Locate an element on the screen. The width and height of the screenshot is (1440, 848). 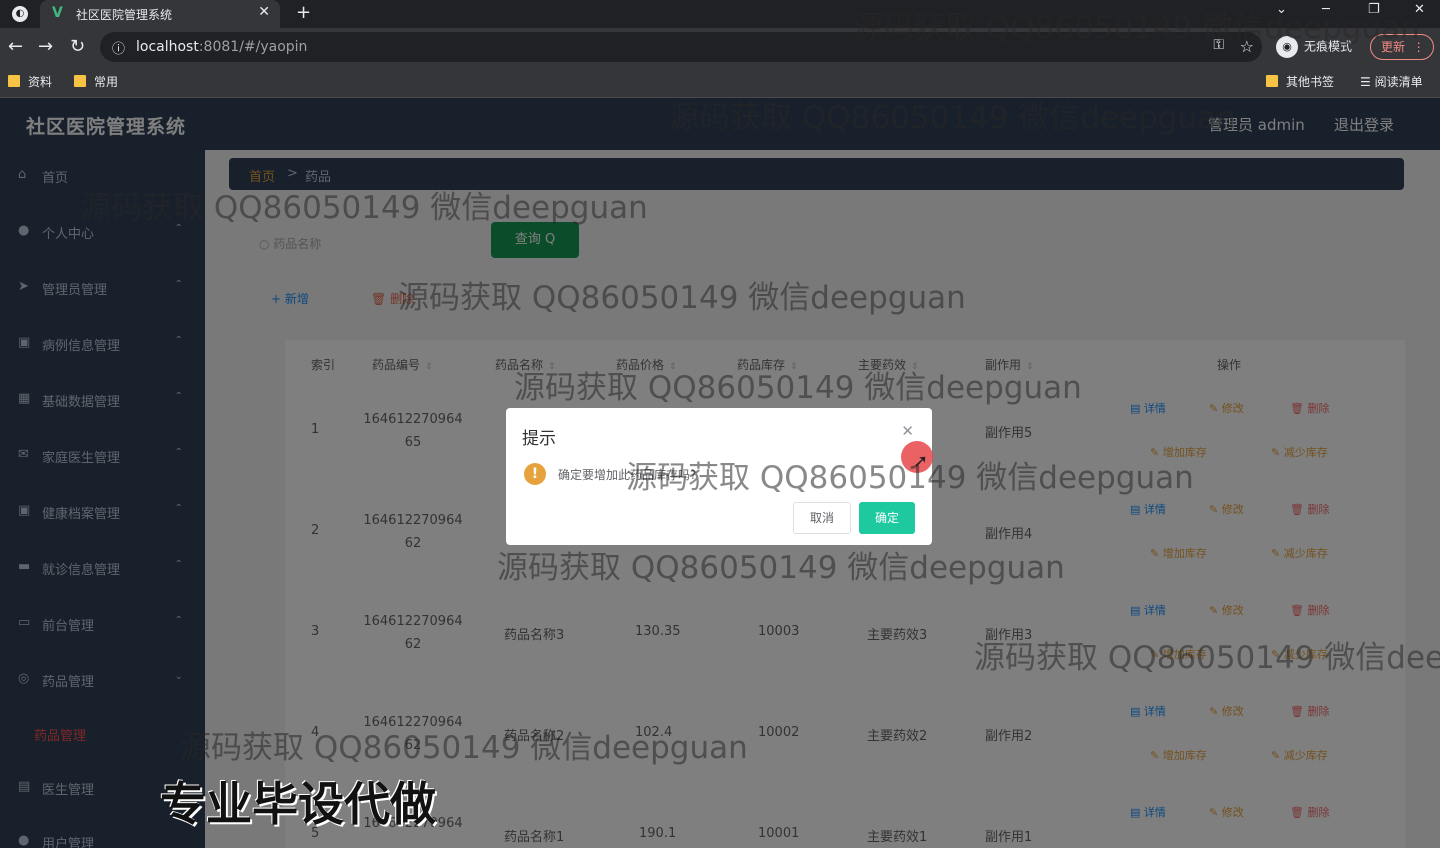
confirm-button: 确定 is located at coordinates (887, 518).